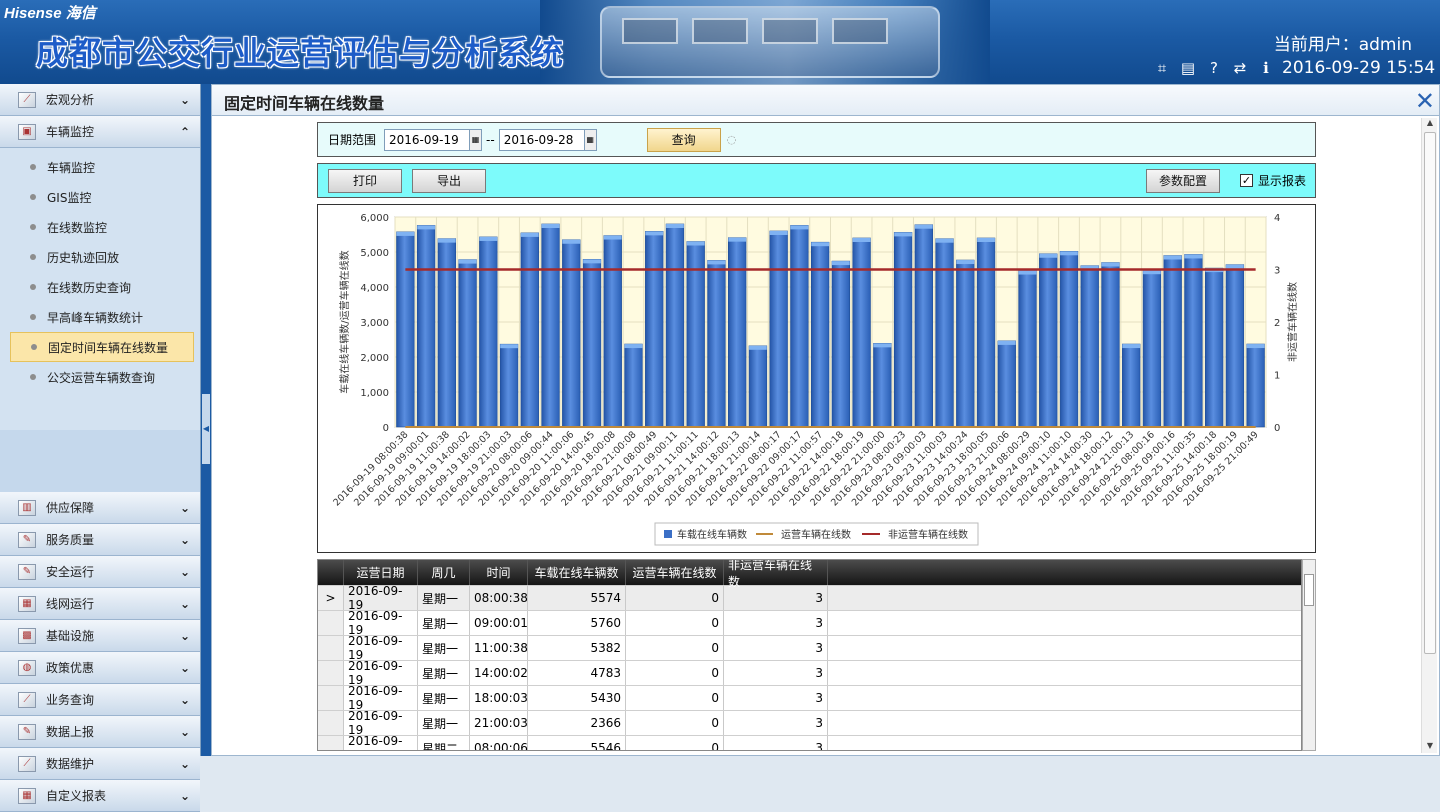 The height and width of the screenshot is (812, 1440). Describe the element at coordinates (100, 604) in the screenshot. I see `sidebar-section-network: ▦ 线网运行 ⌄` at that location.